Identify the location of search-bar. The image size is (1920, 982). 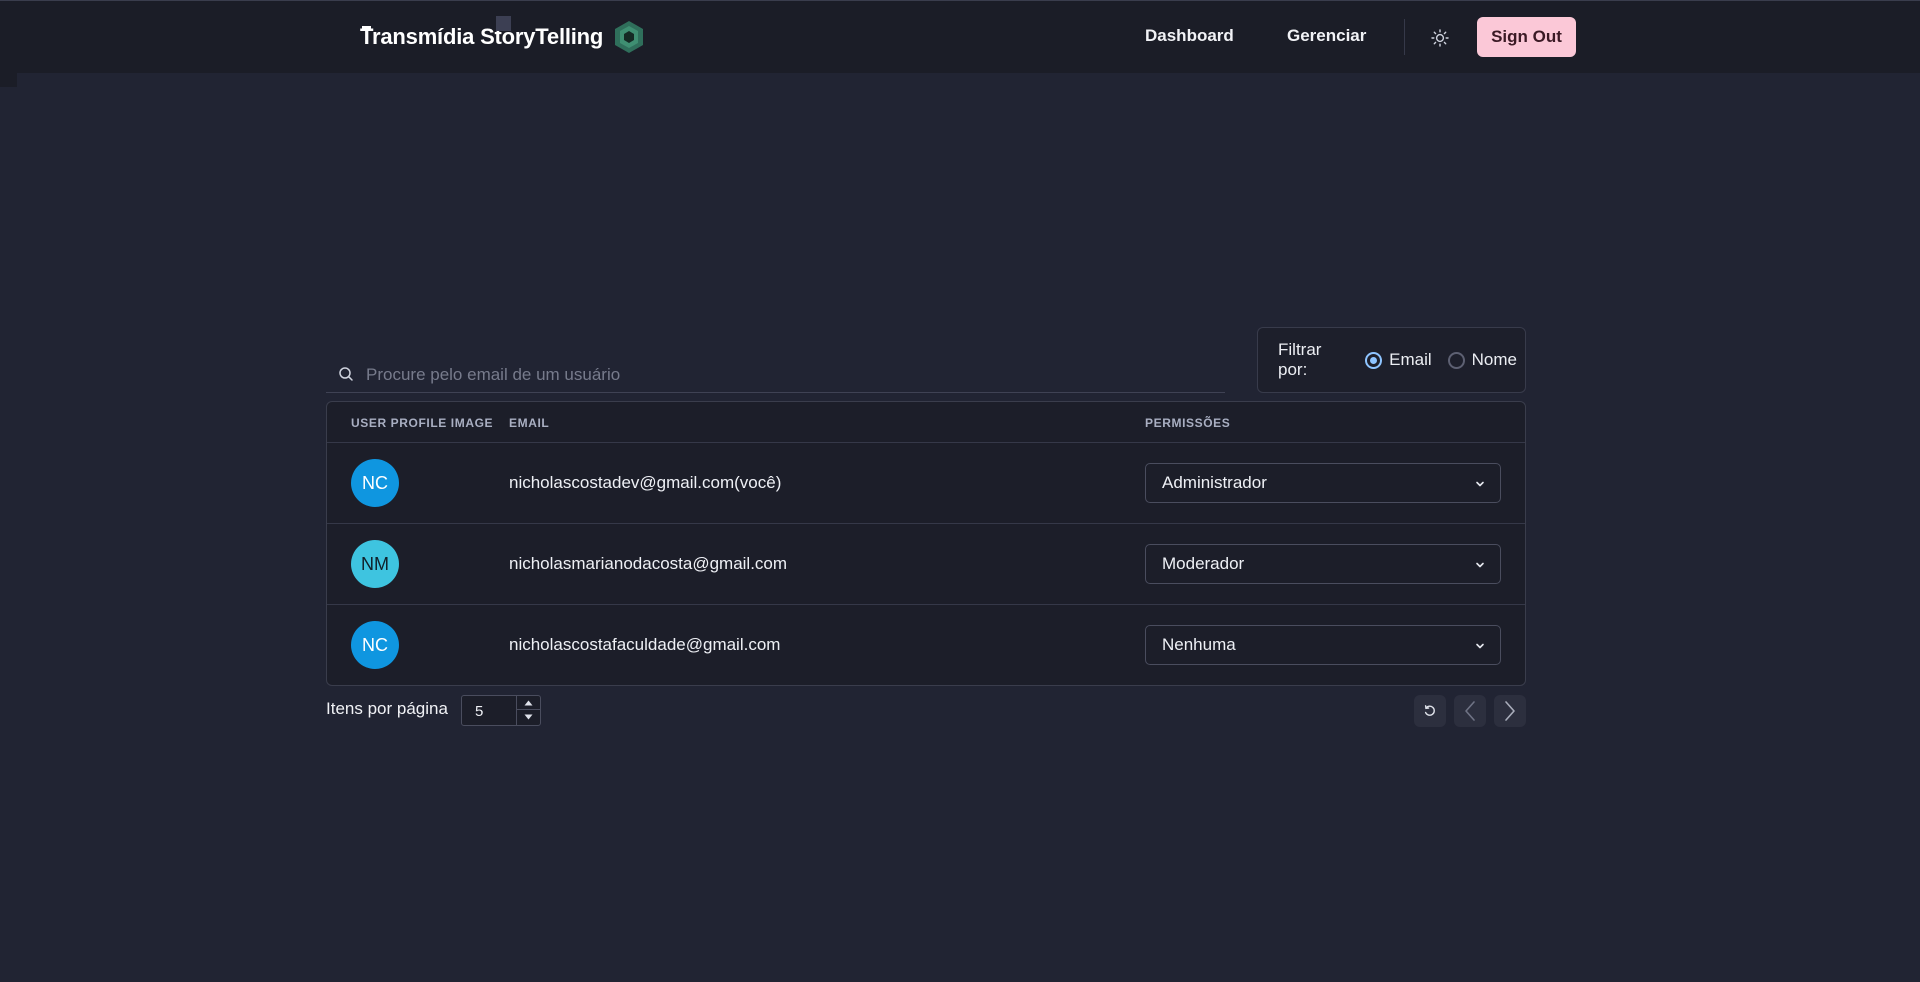
(775, 375).